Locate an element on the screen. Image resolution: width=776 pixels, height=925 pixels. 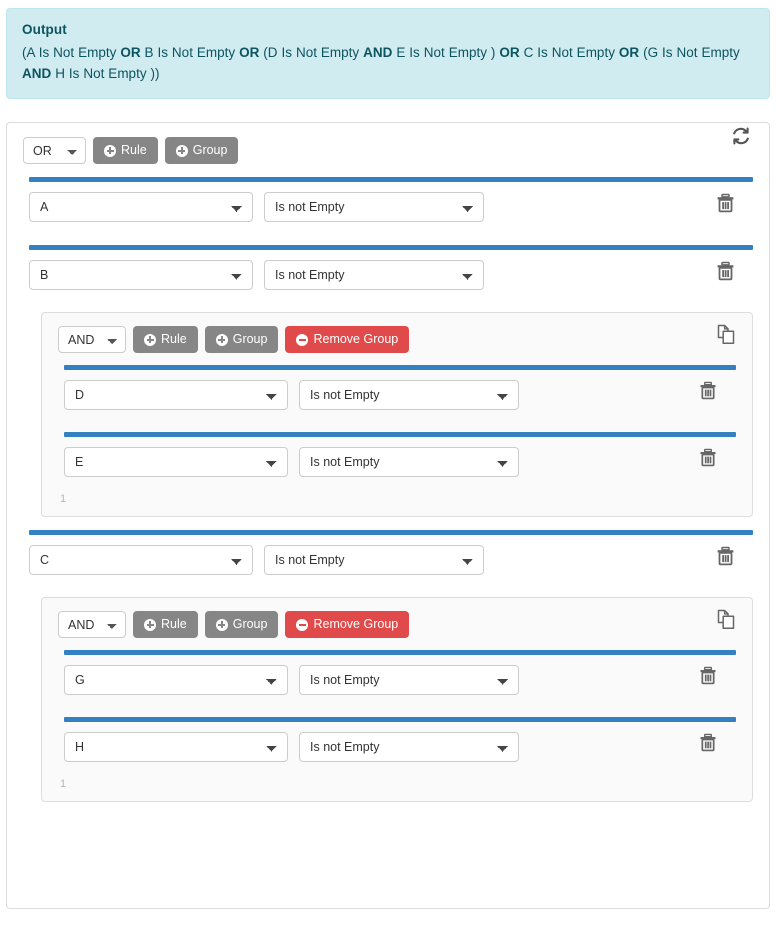
root-group-header: ANDOR Rule Group is located at coordinates (388, 143).